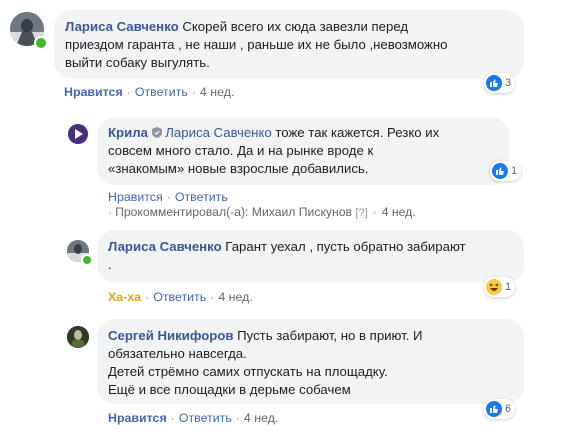 The image size is (569, 441). What do you see at coordinates (233, 212) in the screenshot?
I see `commented-by: Прокомментировал(-а): Михаил Пискунов` at bounding box center [233, 212].